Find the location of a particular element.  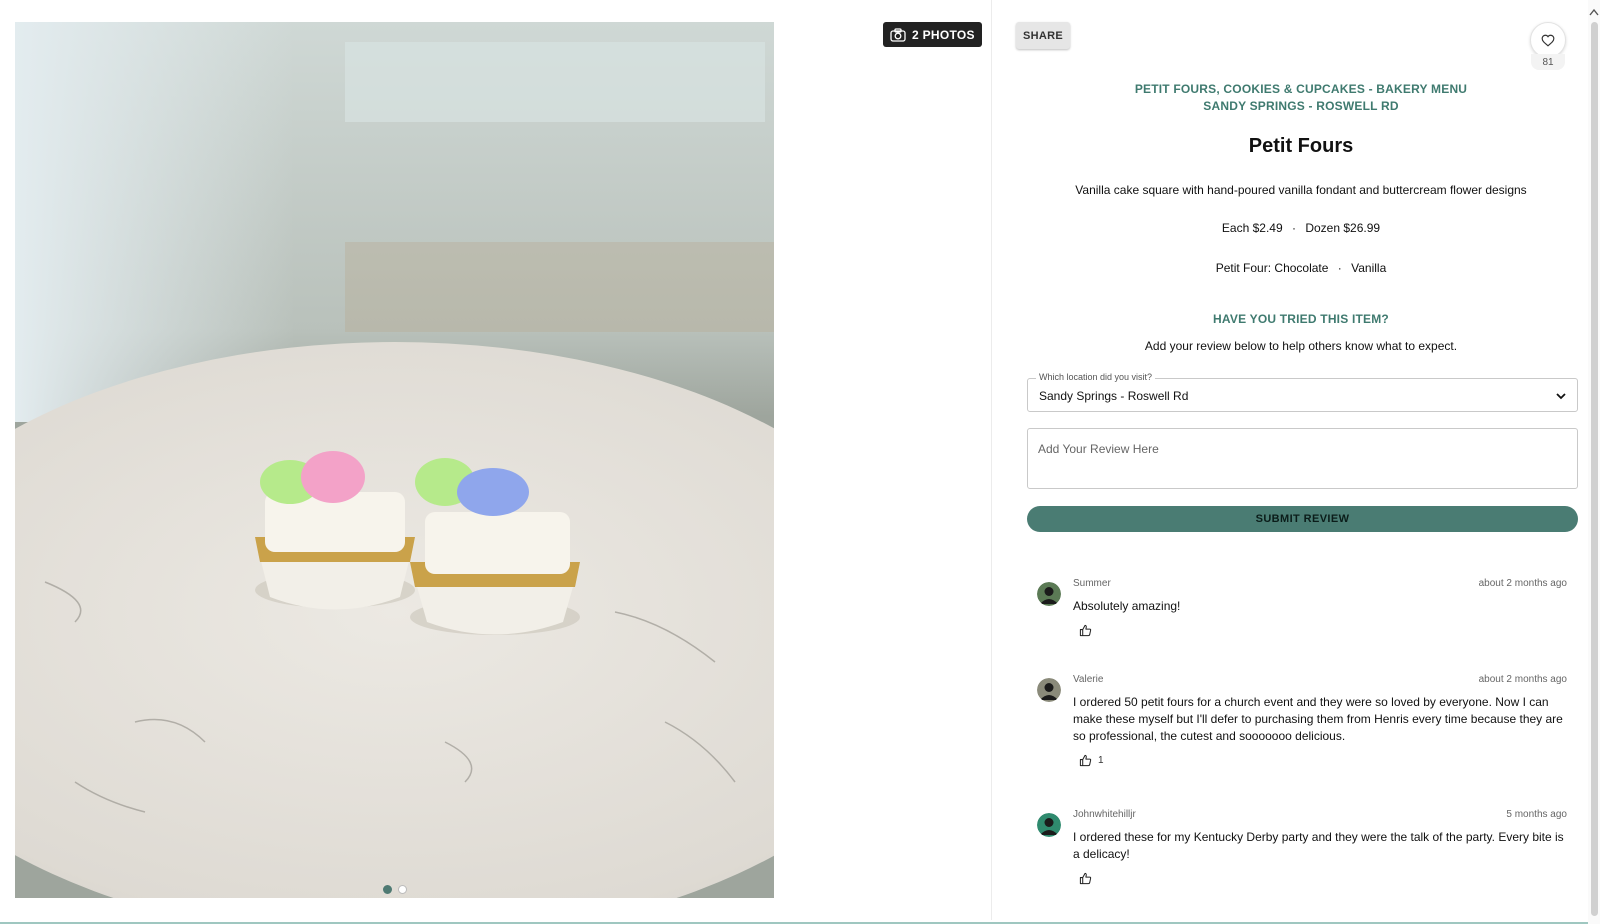

scrollbar-thumb is located at coordinates (1594, 469).